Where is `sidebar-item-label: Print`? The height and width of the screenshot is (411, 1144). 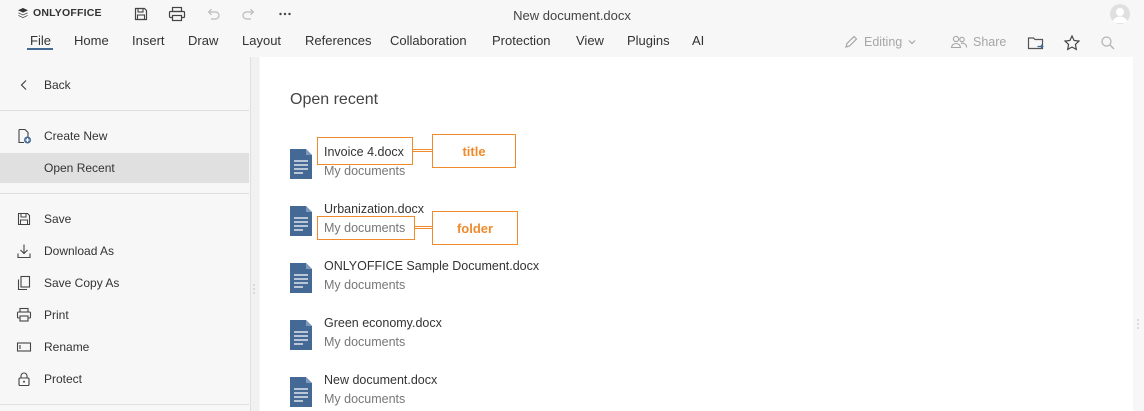
sidebar-item-label: Print is located at coordinates (56, 315).